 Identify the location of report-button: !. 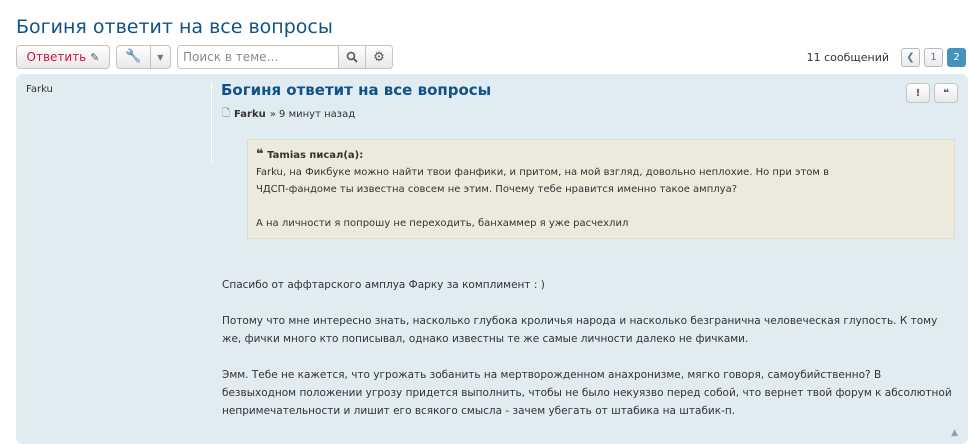
(918, 93).